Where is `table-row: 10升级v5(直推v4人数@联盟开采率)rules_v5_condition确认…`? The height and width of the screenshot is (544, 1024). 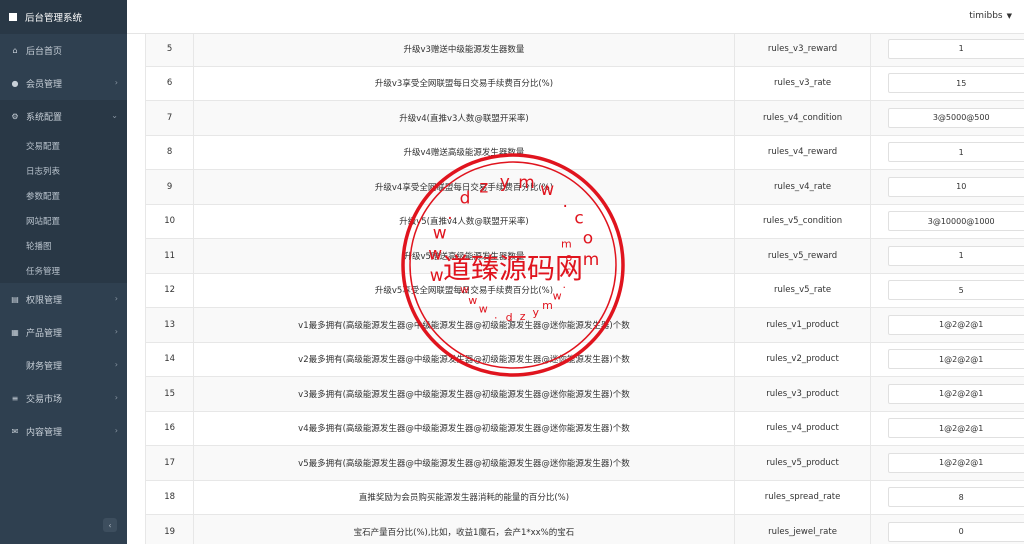
table-row: 10升级v5(直推v4人数@联盟开采率)rules_v5_condition确认… is located at coordinates (584, 221).